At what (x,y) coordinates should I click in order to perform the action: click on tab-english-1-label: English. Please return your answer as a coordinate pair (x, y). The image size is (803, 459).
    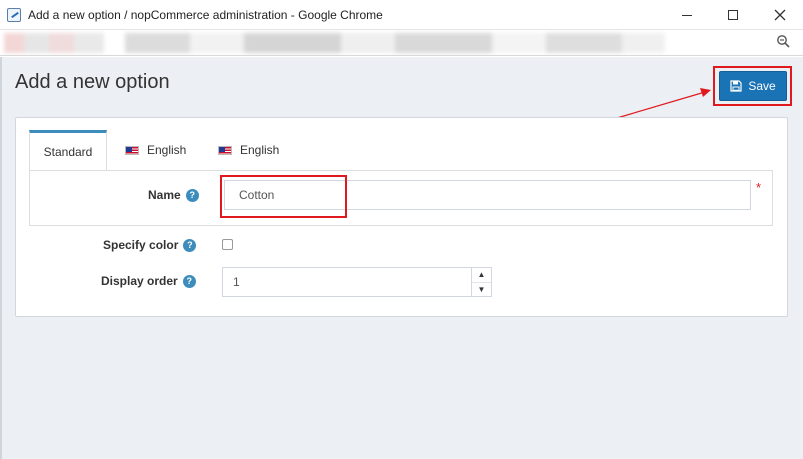
    Looking at the image, I should click on (167, 150).